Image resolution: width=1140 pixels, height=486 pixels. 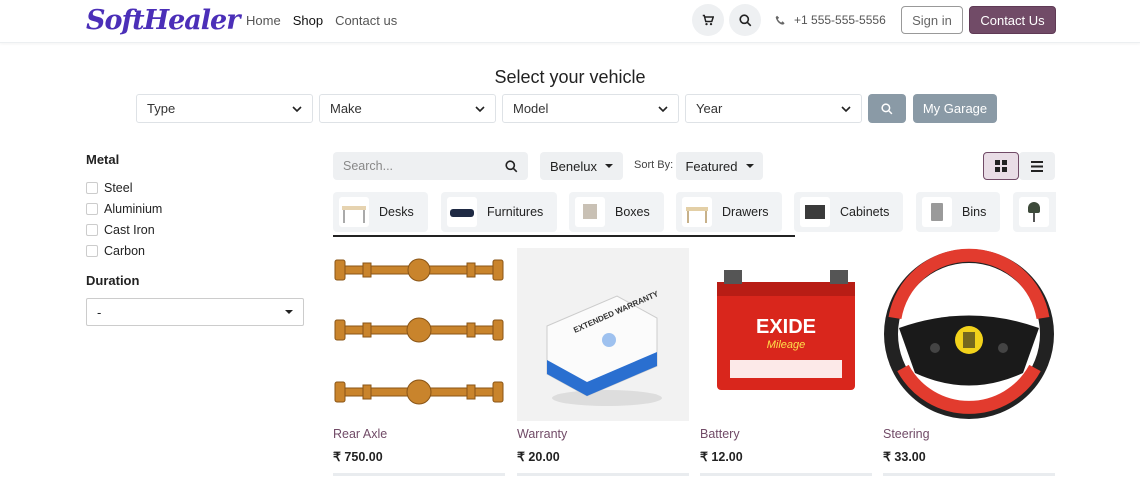 I want to click on box-thumbnail, so click(x=590, y=212).